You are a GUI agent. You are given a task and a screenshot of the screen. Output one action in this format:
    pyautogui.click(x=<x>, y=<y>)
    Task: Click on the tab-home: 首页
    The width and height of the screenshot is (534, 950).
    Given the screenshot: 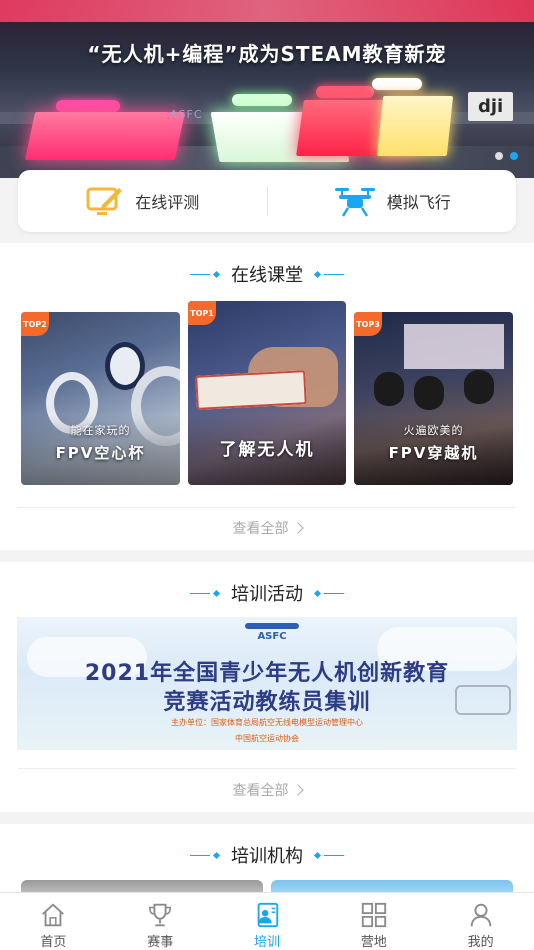 What is the action you would take?
    pyautogui.click(x=53, y=921)
    